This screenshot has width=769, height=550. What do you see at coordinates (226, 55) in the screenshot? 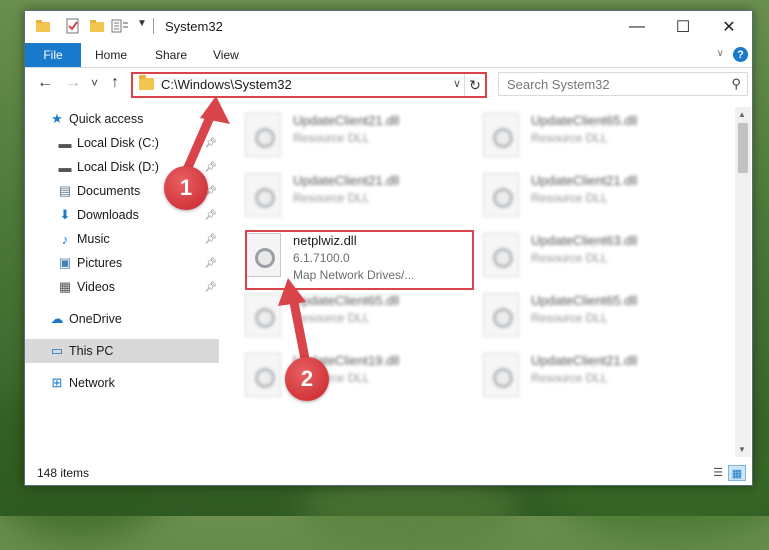
I see `tab-view: View` at bounding box center [226, 55].